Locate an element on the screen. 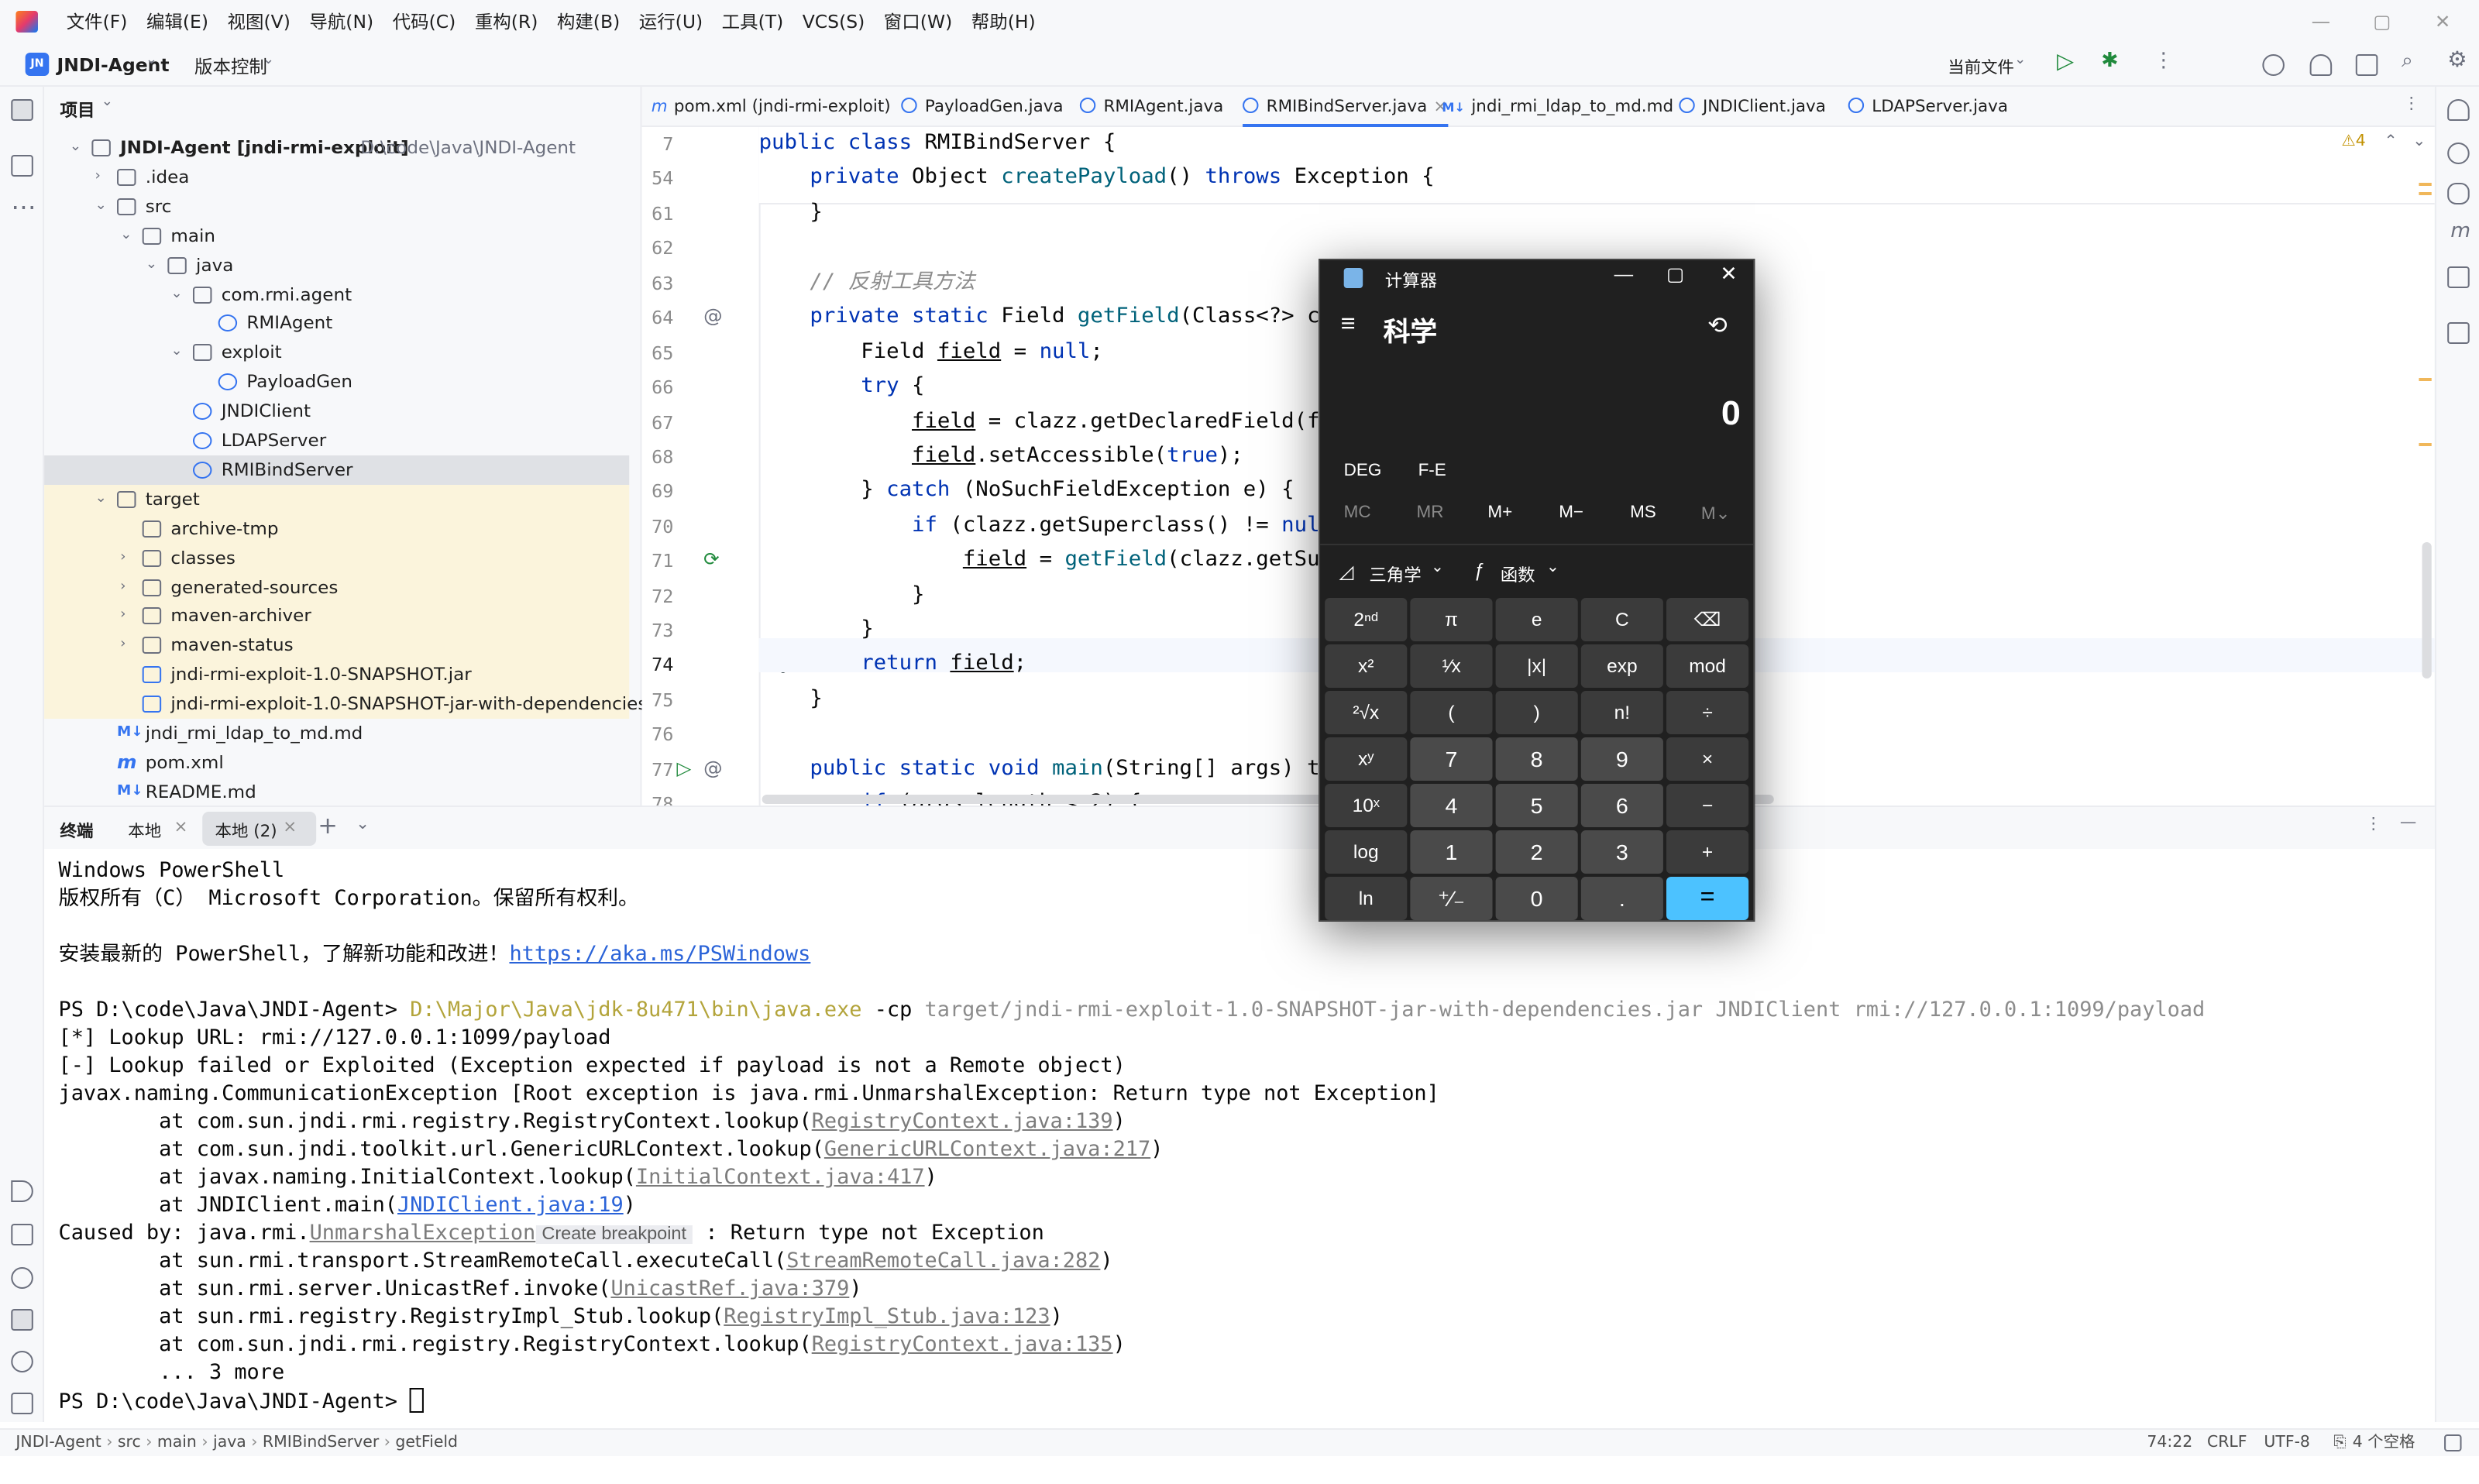 The height and width of the screenshot is (1484, 2479). memory-subtract-button: M− is located at coordinates (1571, 512).